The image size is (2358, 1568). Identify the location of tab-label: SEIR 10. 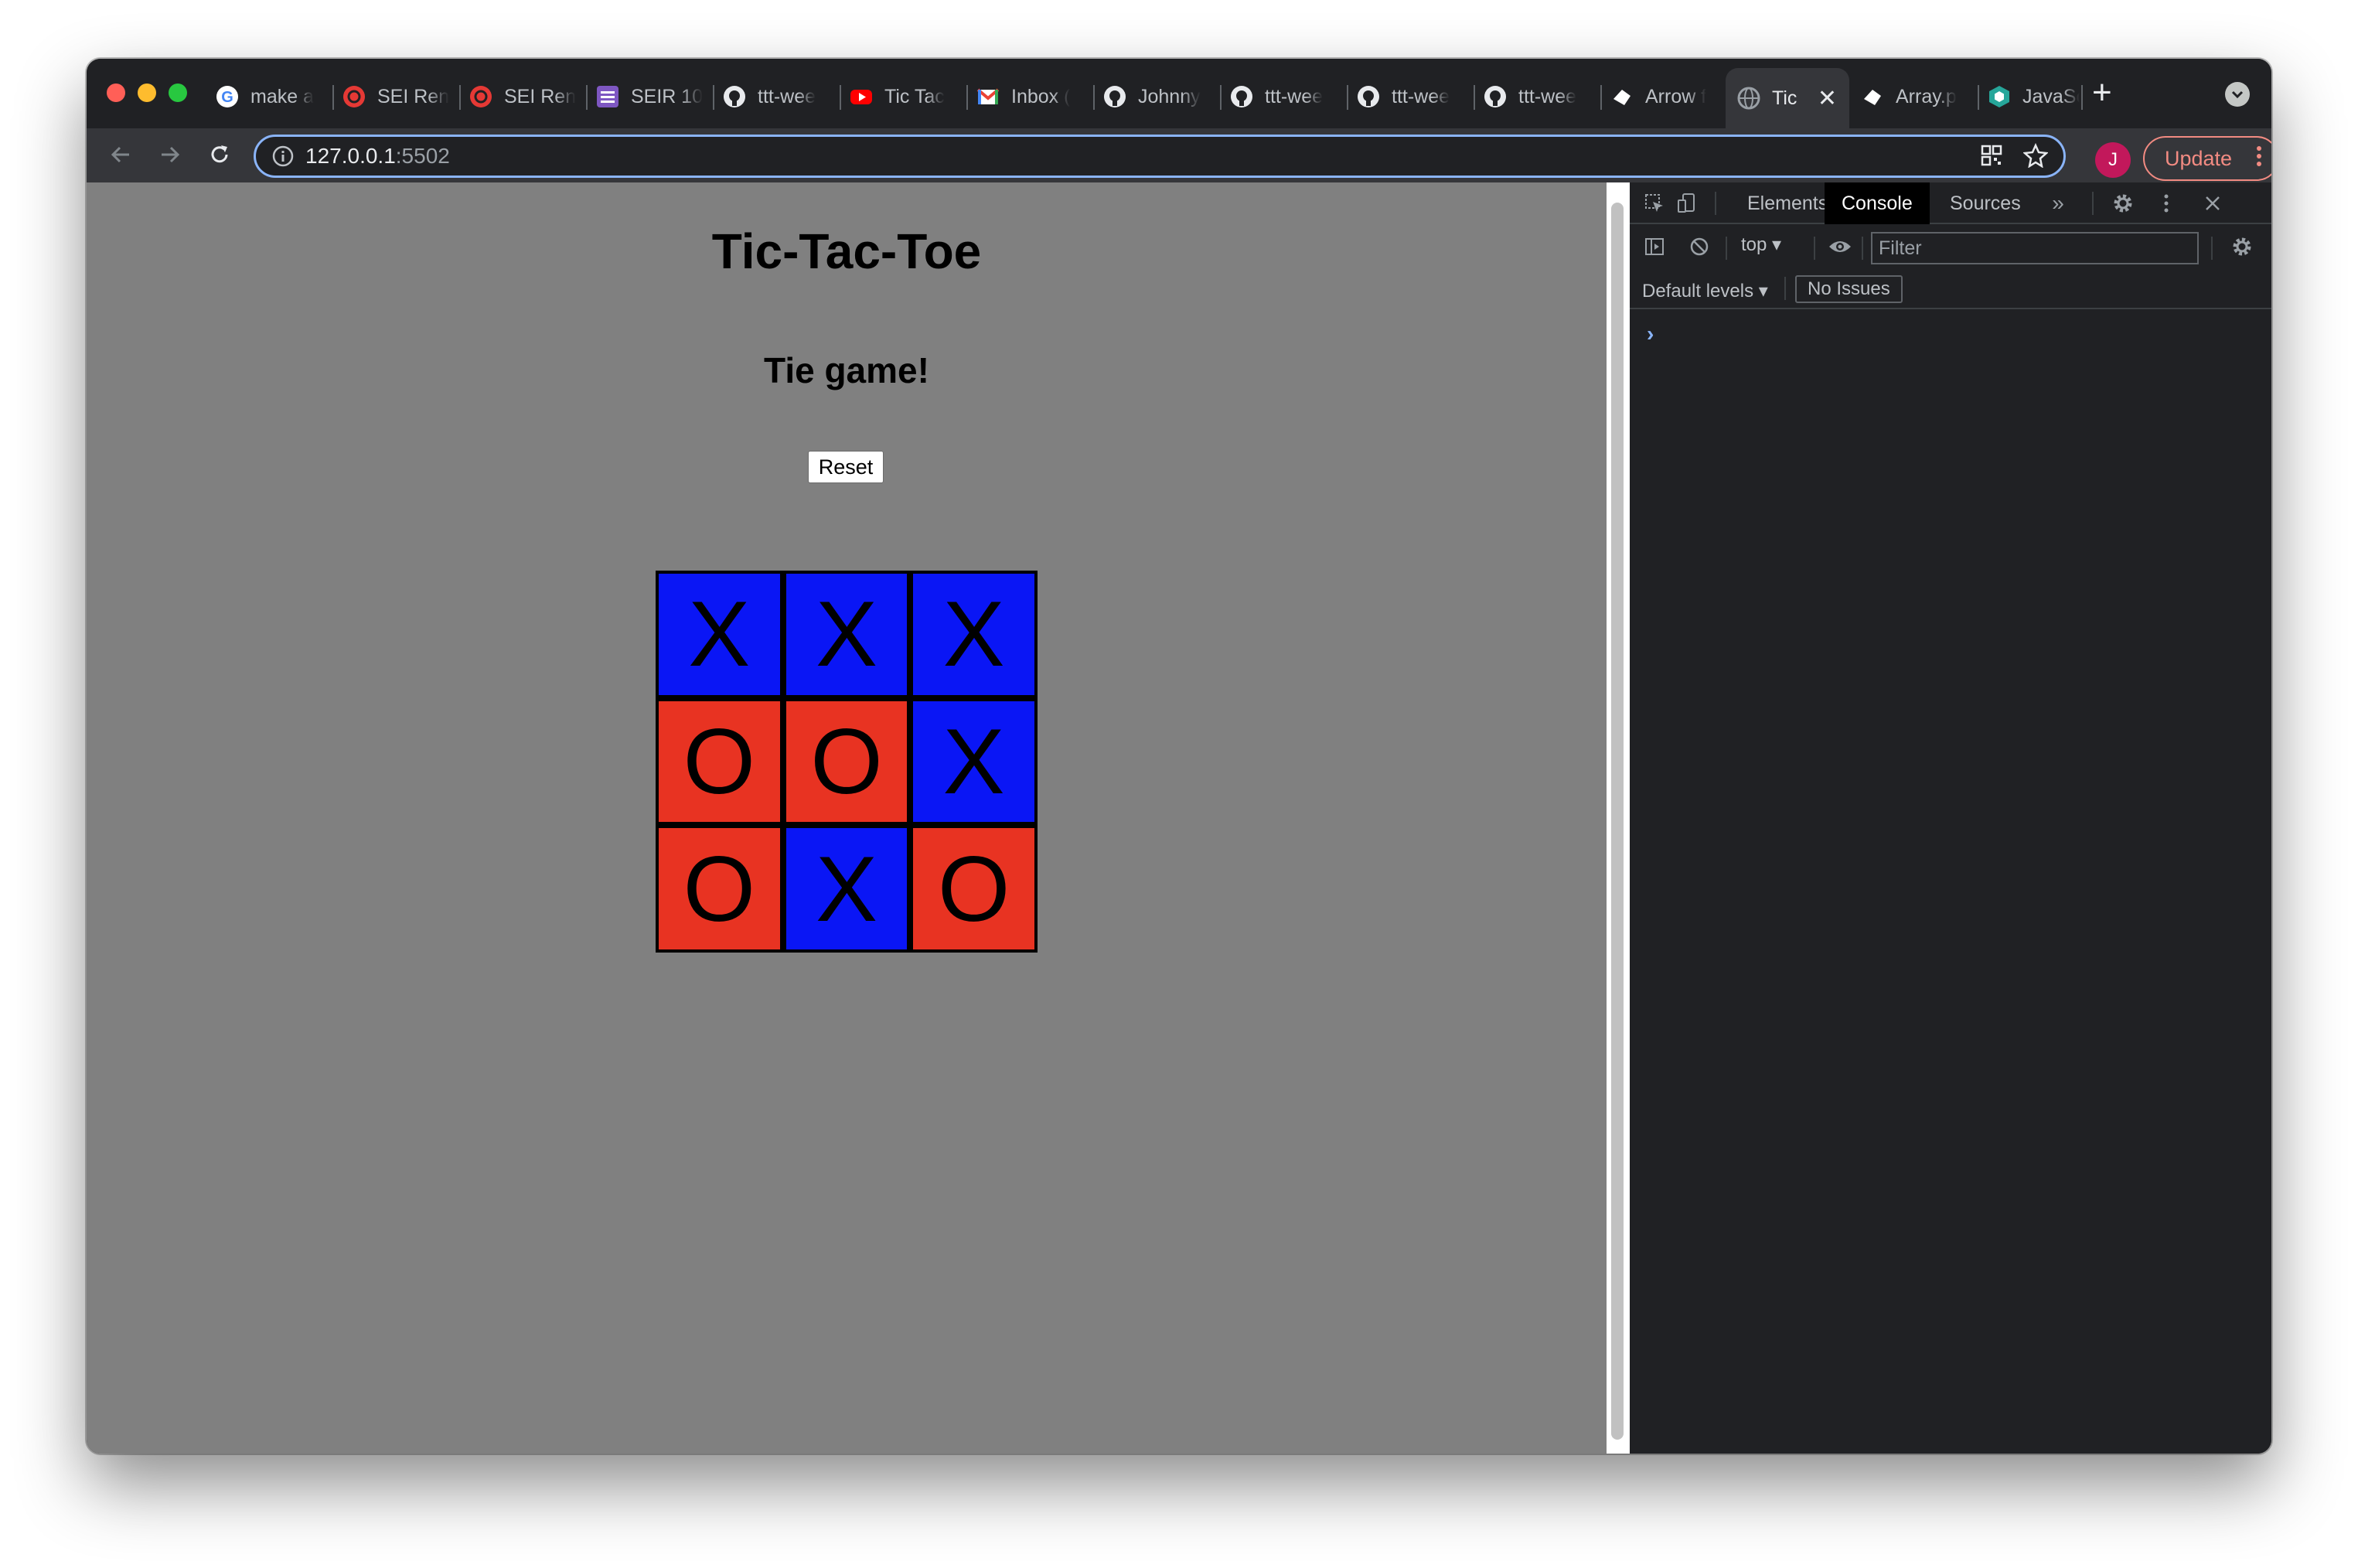
(667, 96).